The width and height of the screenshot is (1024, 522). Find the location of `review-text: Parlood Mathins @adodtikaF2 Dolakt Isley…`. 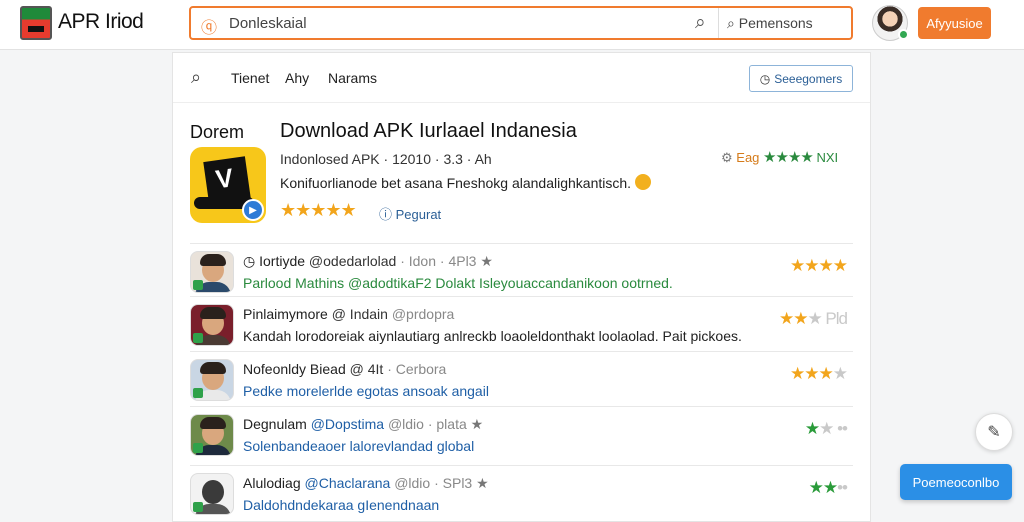

review-text: Parlood Mathins @adodtikaF2 Dolakt Isley… is located at coordinates (458, 283).